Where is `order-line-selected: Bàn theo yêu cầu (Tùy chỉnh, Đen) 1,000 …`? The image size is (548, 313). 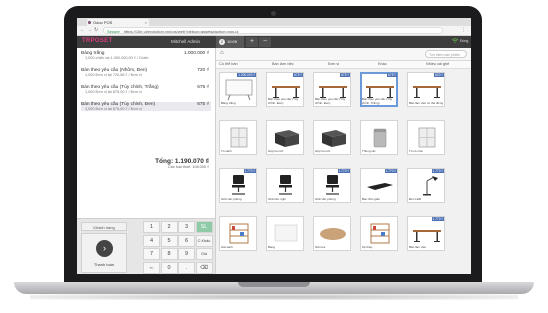 order-line-selected: Bàn theo yêu cầu (Tùy chỉnh, Đen) 1,000 … is located at coordinates (146, 106).